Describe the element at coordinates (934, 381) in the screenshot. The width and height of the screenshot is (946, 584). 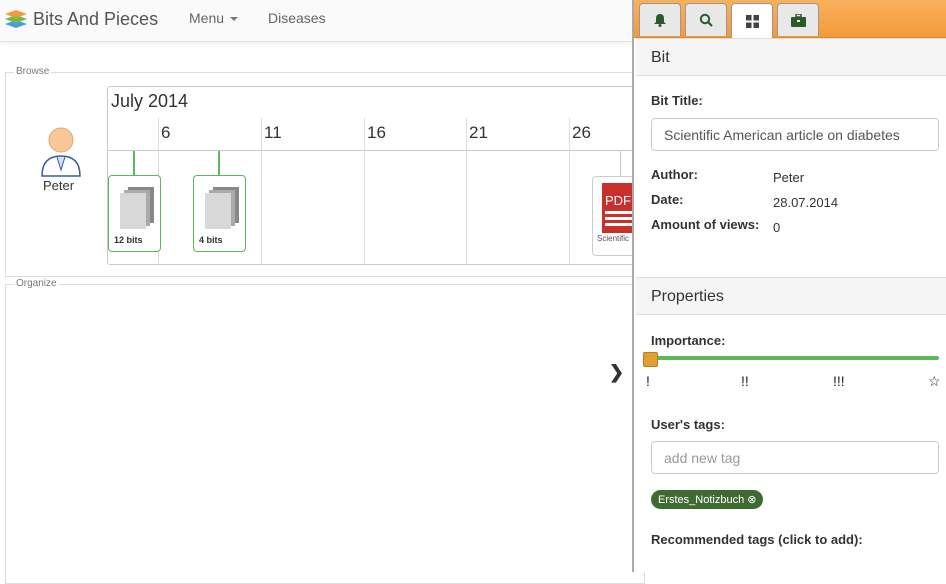
I see `star-icon: ☆` at that location.